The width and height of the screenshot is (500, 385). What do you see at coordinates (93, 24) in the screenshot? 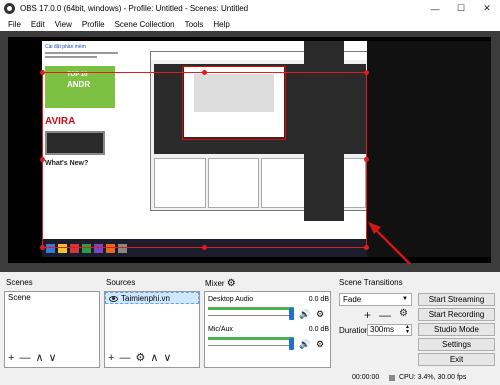
I see `menu-profile: Profile` at bounding box center [93, 24].